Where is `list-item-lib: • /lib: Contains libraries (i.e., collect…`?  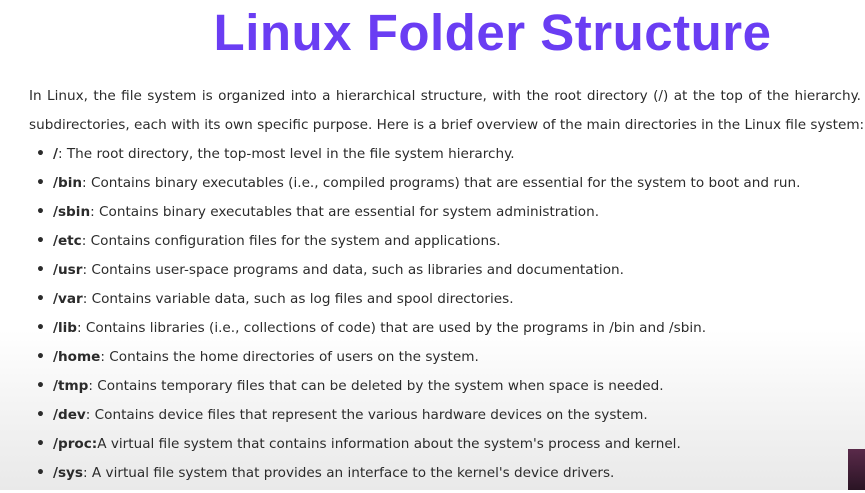 list-item-lib: • /lib: Contains libraries (i.e., collect… is located at coordinates (418, 333).